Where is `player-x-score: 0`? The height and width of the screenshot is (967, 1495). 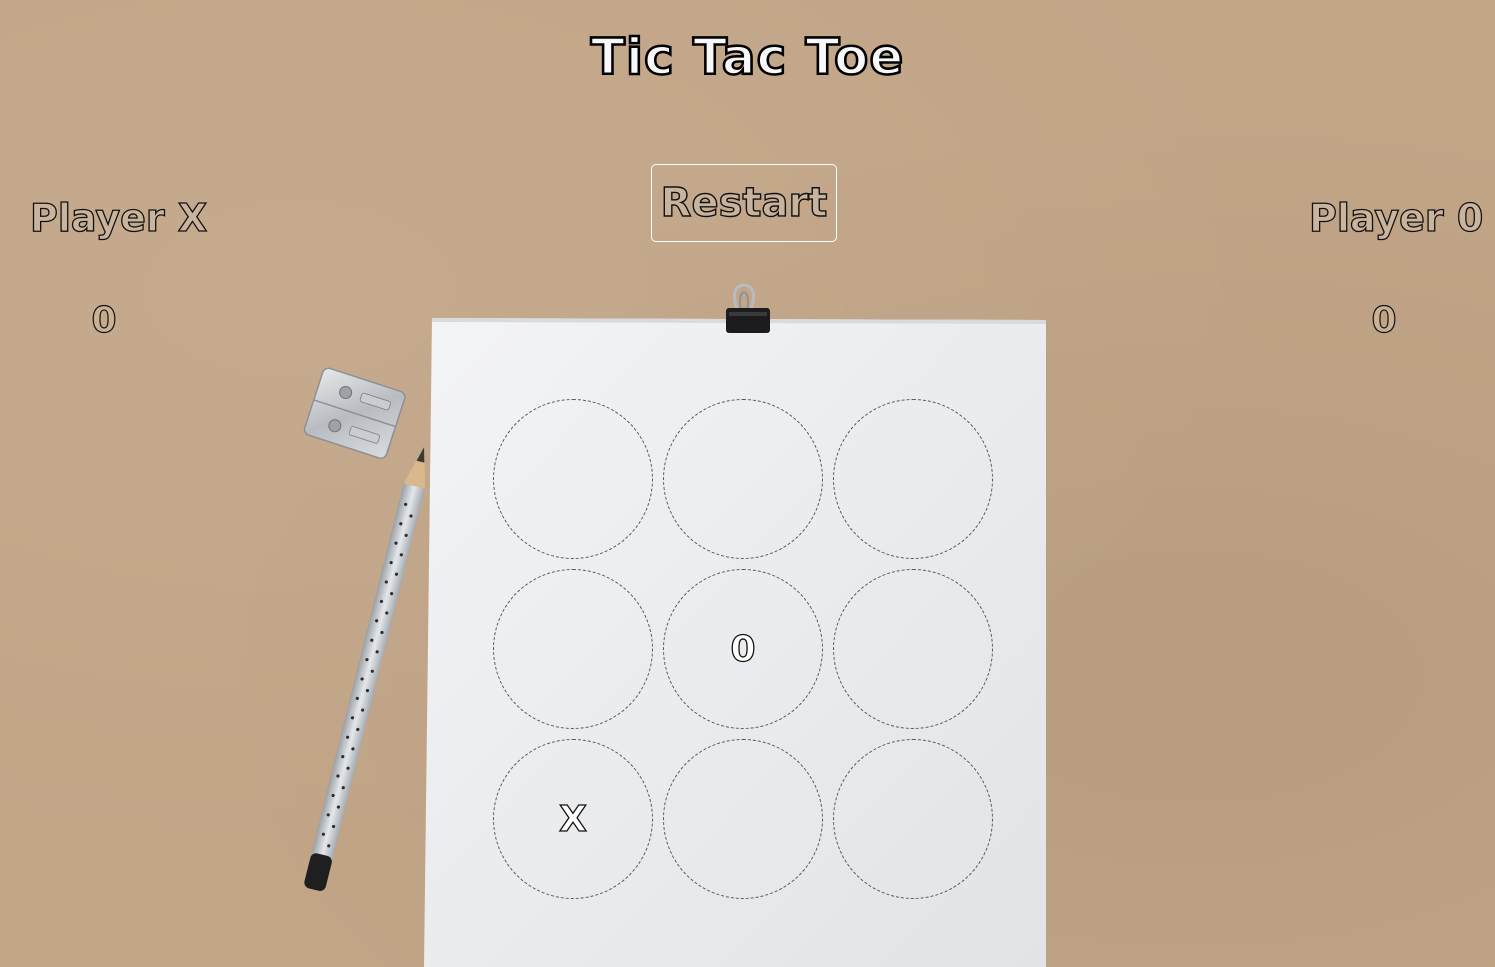 player-x-score: 0 is located at coordinates (104, 320).